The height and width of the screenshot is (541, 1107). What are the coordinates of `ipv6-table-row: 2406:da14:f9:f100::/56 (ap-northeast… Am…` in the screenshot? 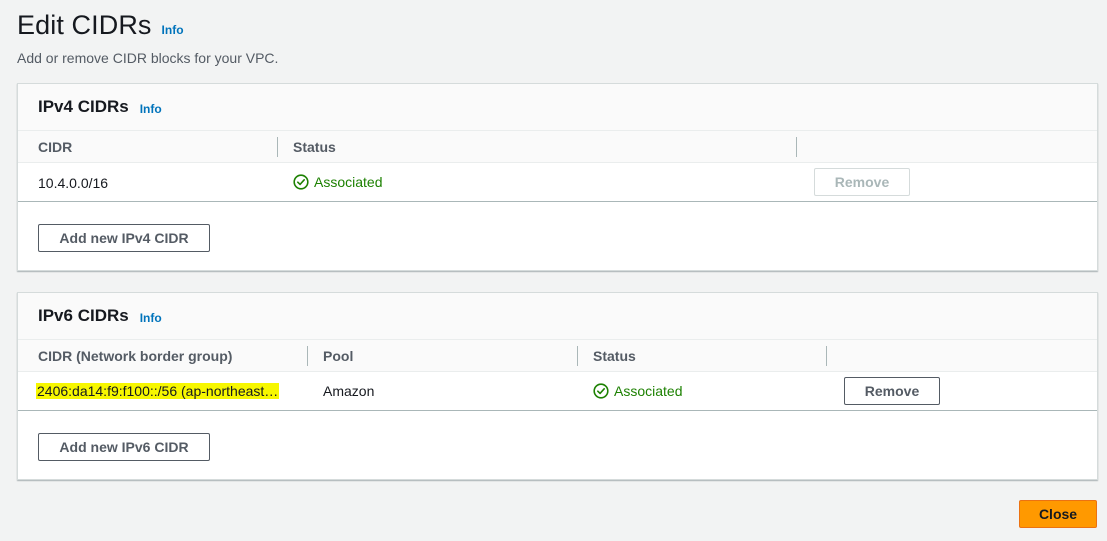 It's located at (557, 391).